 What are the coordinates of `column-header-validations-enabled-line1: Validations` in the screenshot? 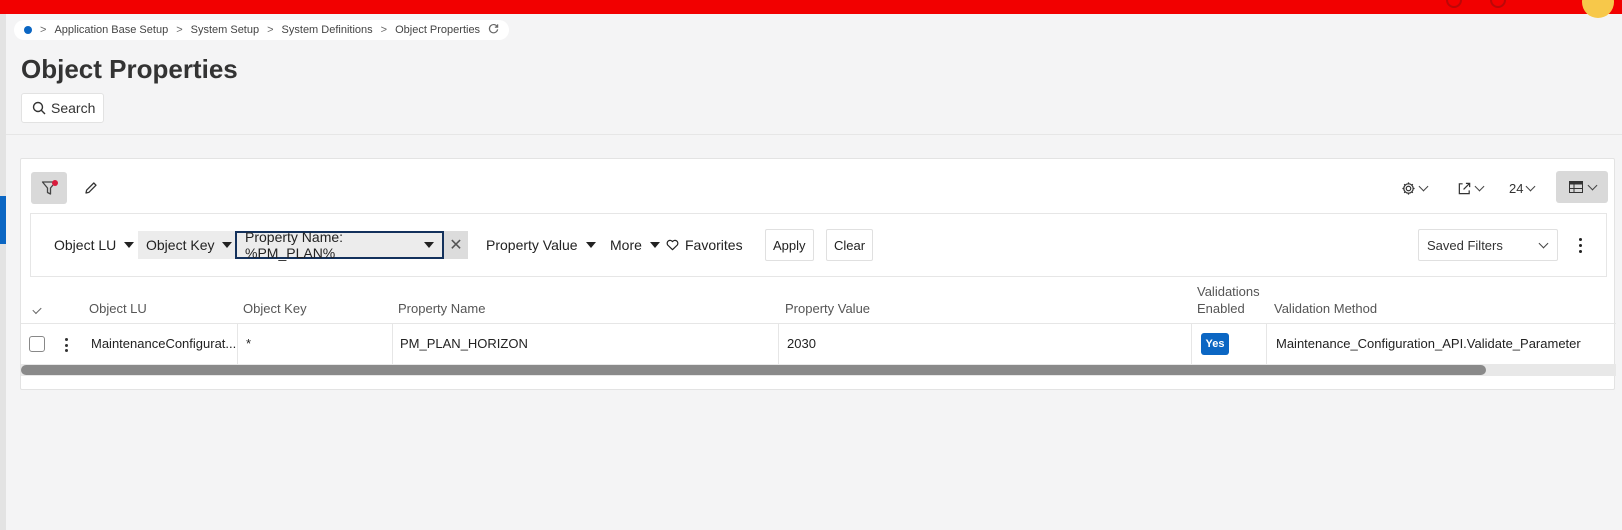 It's located at (1228, 291).